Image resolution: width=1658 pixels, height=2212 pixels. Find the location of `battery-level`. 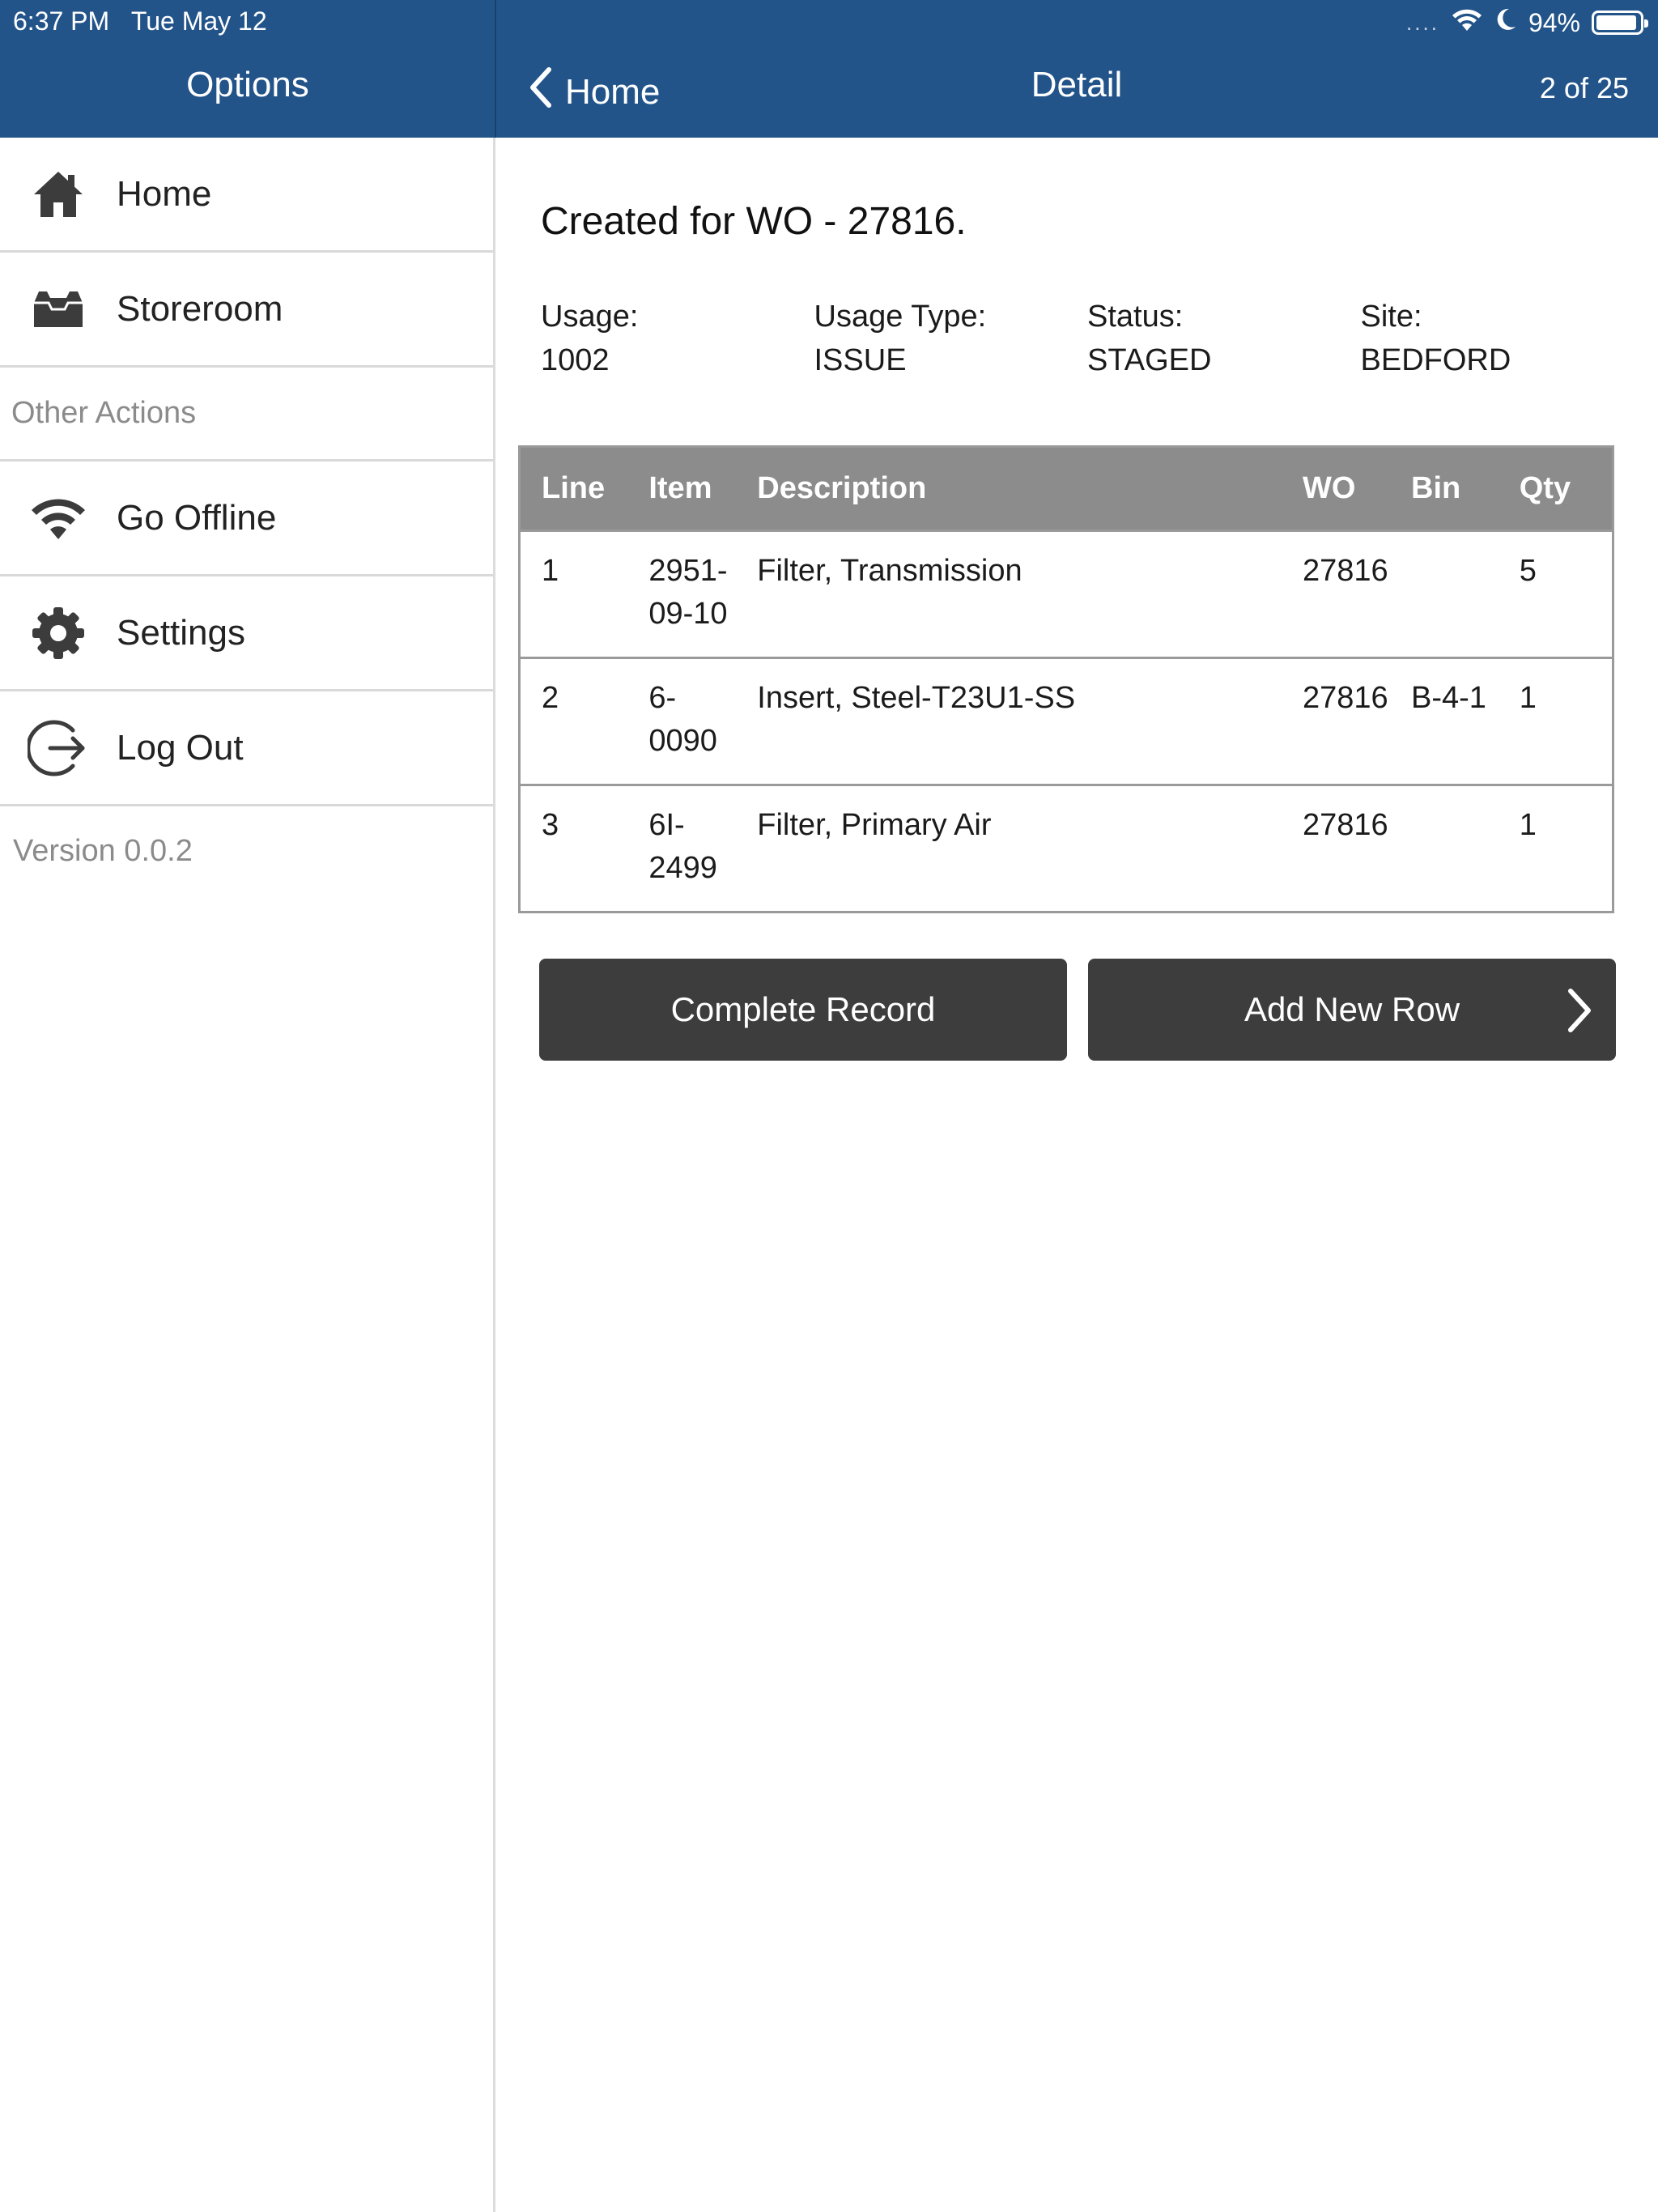

battery-level is located at coordinates (1616, 22).